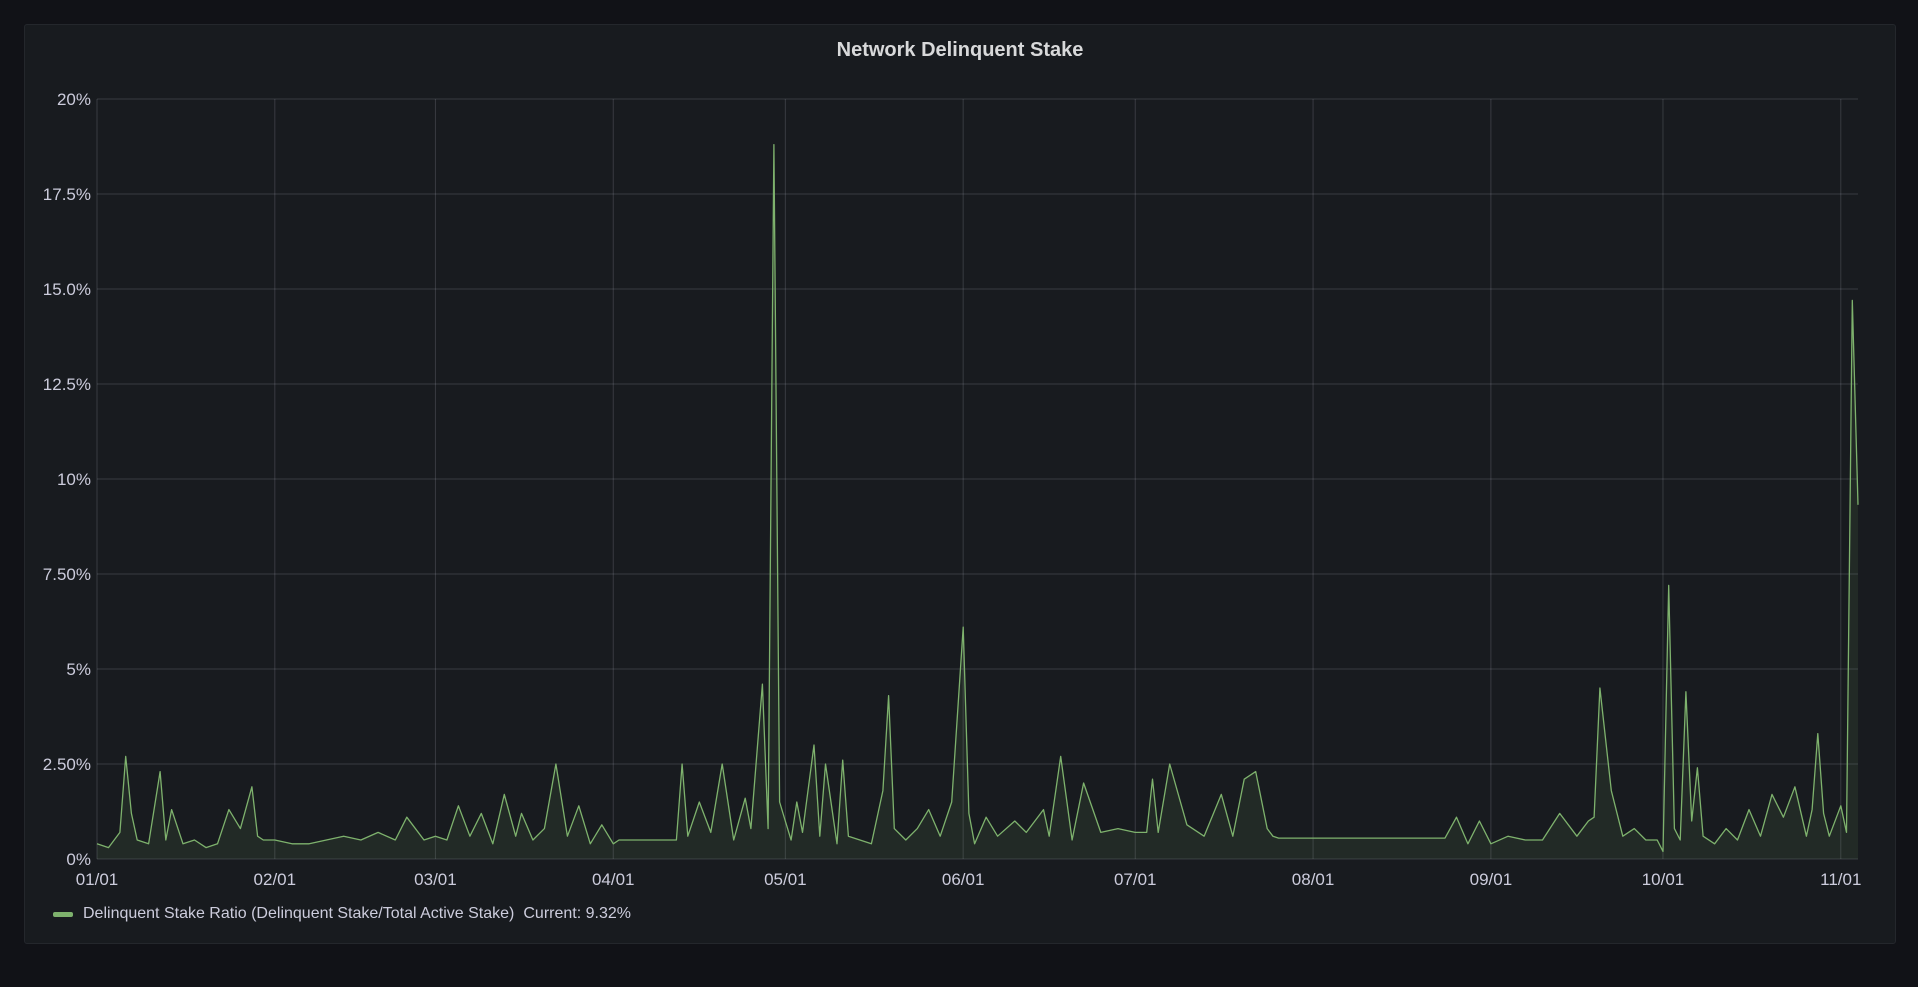 The height and width of the screenshot is (987, 1918). Describe the element at coordinates (1313, 879) in the screenshot. I see `x-tick-label: 08/01` at that location.